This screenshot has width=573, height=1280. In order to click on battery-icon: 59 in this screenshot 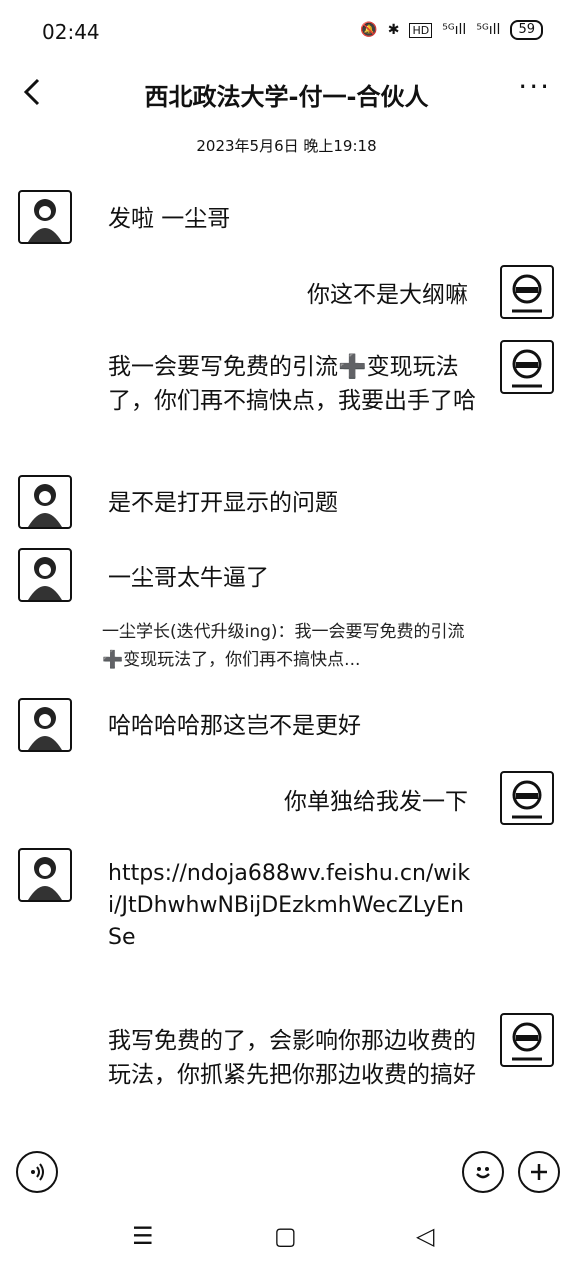, I will do `click(526, 30)`.